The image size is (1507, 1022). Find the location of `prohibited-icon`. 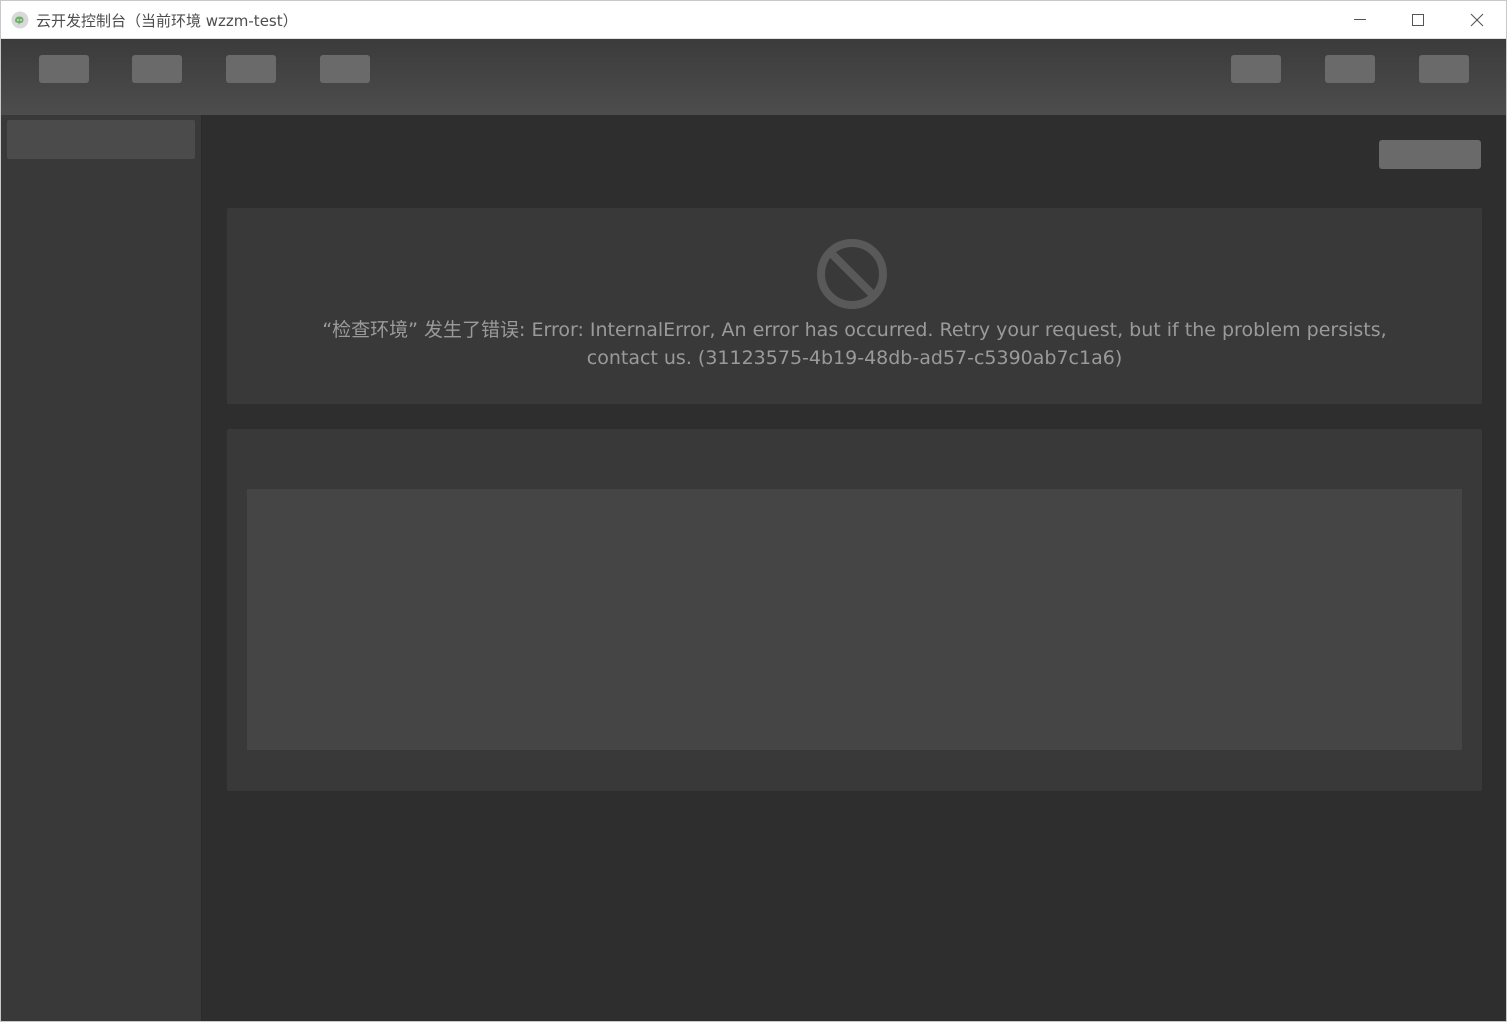

prohibited-icon is located at coordinates (852, 274).